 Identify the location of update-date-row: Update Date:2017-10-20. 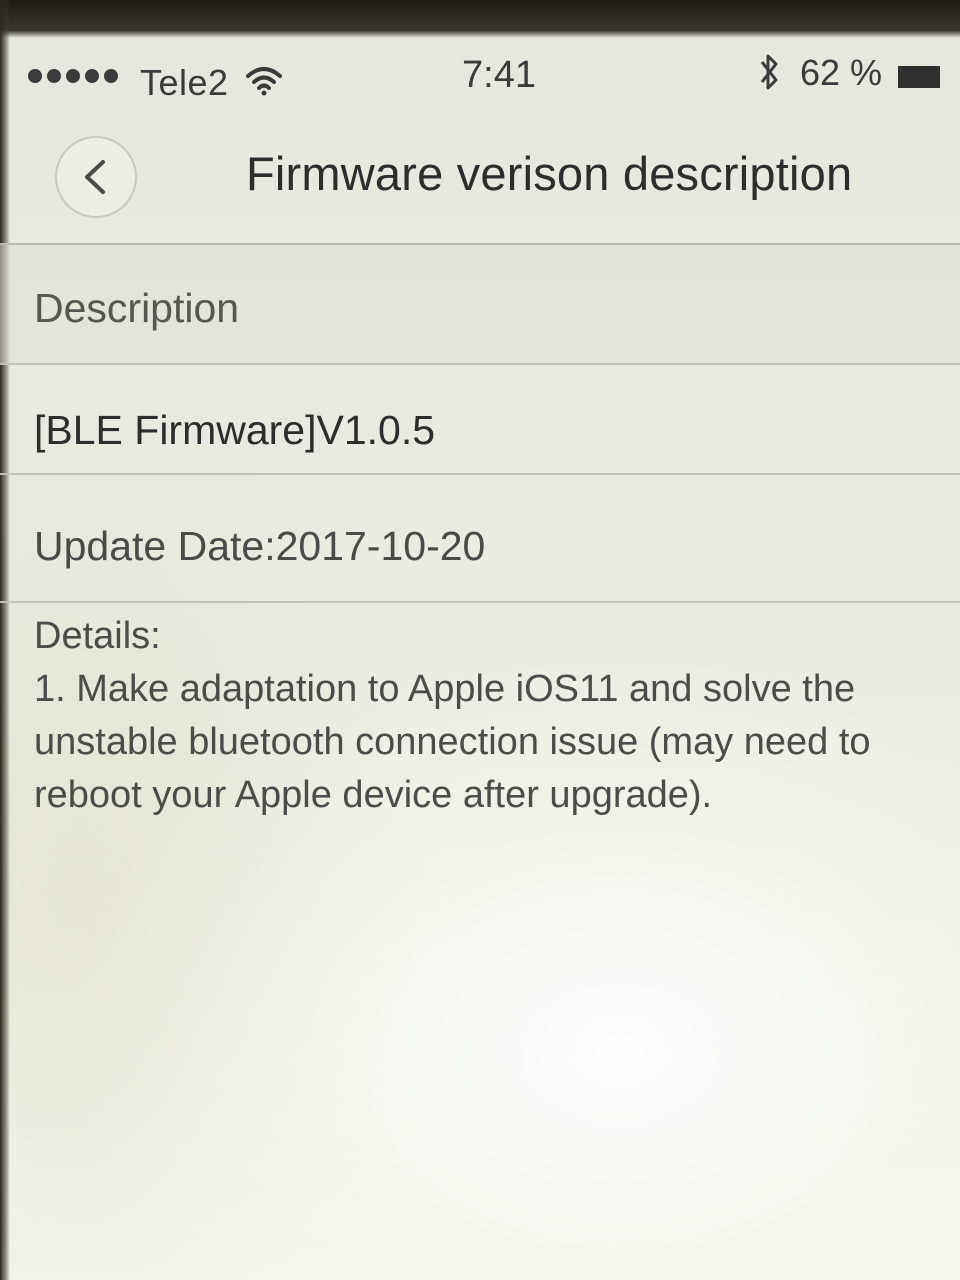
(480, 539).